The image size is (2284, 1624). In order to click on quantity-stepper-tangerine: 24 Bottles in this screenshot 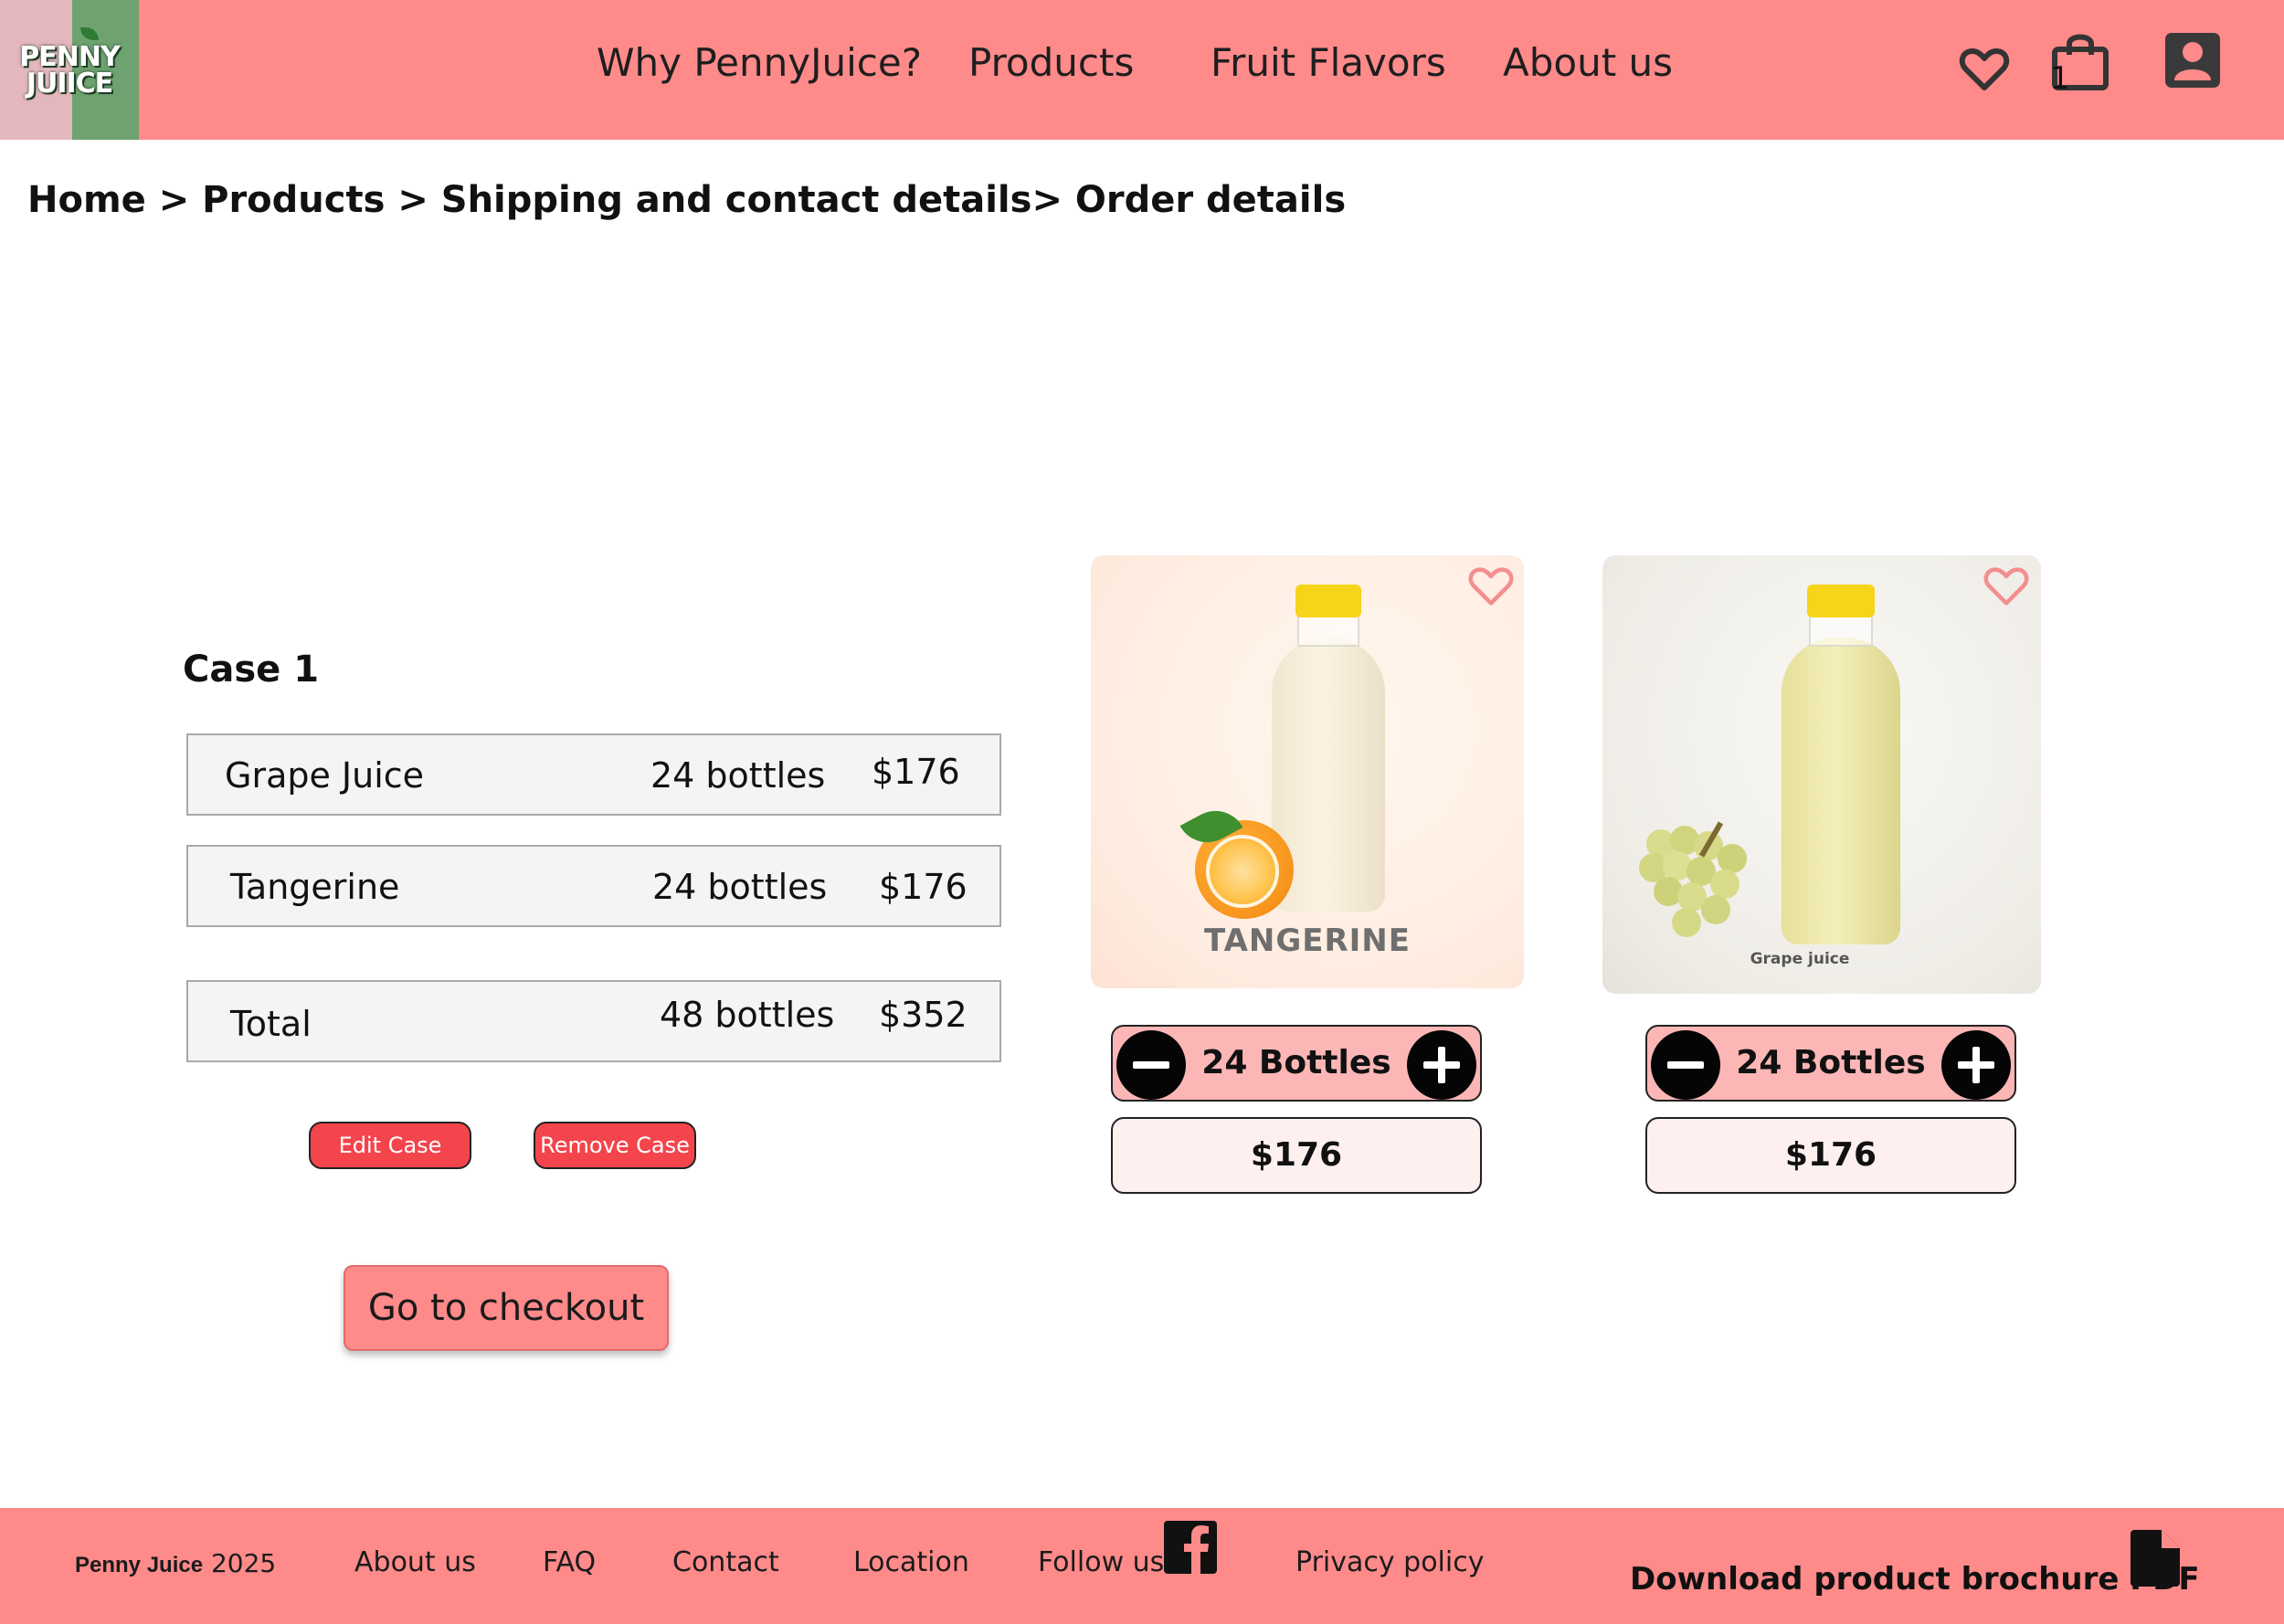, I will do `click(1296, 1063)`.